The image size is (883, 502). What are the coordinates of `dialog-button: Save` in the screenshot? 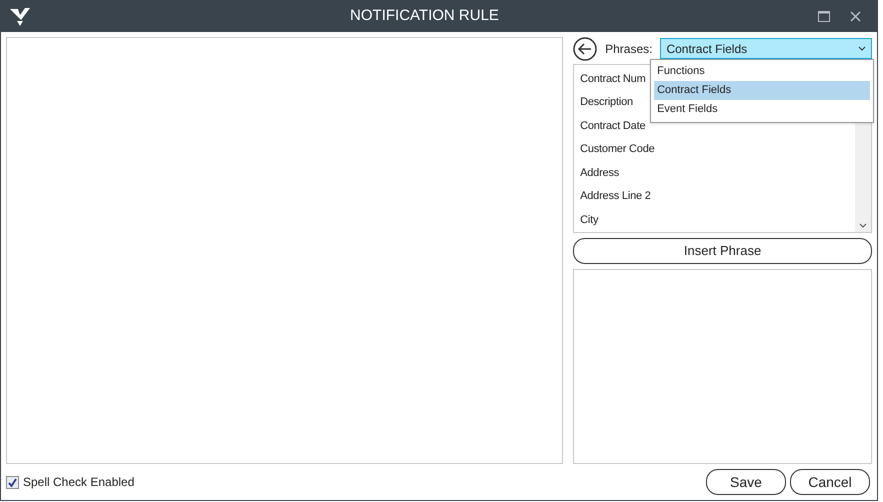 It's located at (746, 482).